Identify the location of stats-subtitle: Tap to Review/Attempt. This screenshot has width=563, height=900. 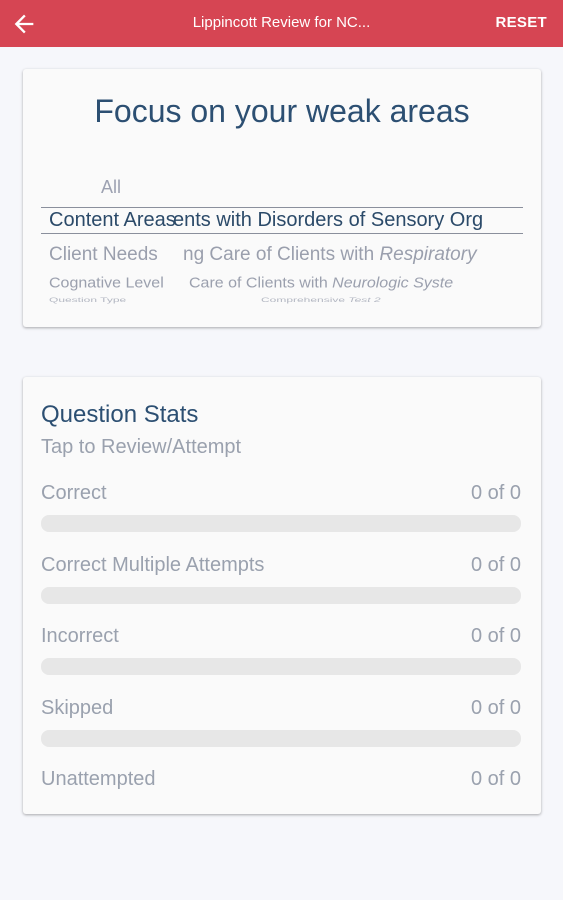
(141, 447).